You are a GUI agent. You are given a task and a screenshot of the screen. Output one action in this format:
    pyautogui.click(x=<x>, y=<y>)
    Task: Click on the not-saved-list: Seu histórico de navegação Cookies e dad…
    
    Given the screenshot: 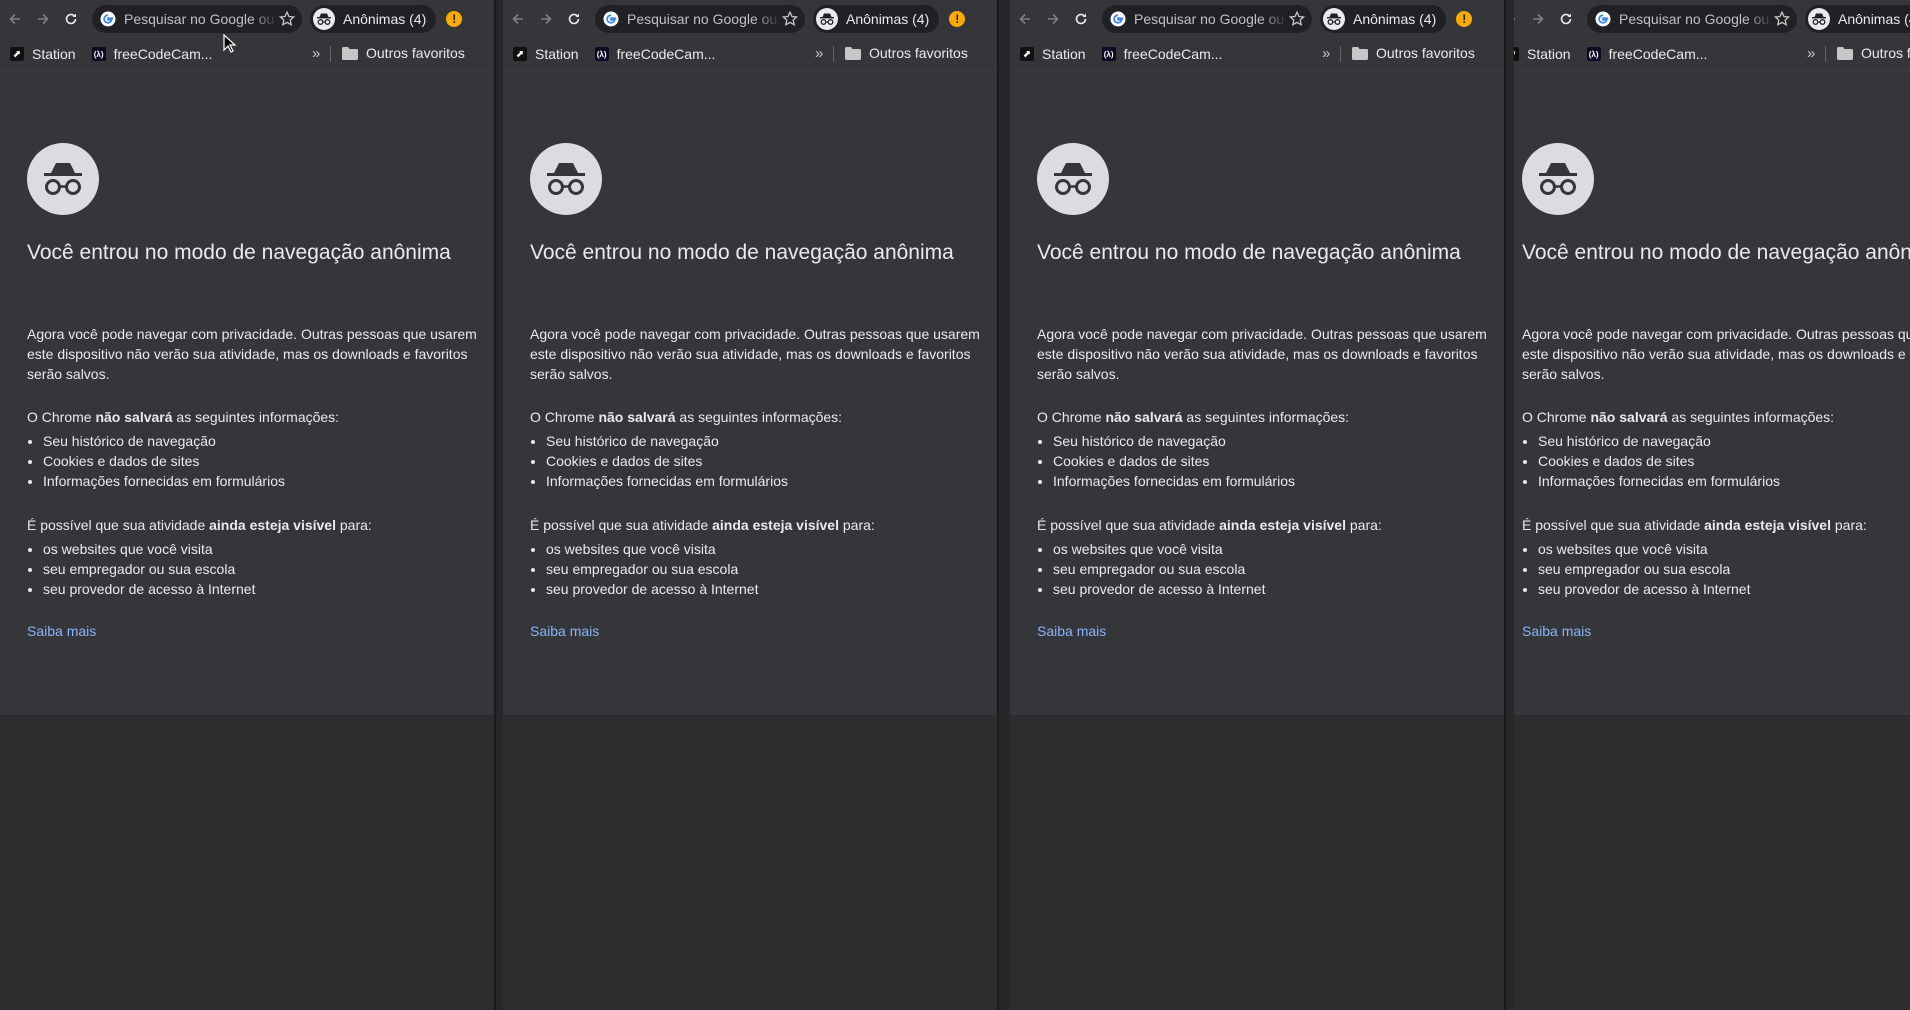 What is the action you would take?
    pyautogui.click(x=1651, y=461)
    